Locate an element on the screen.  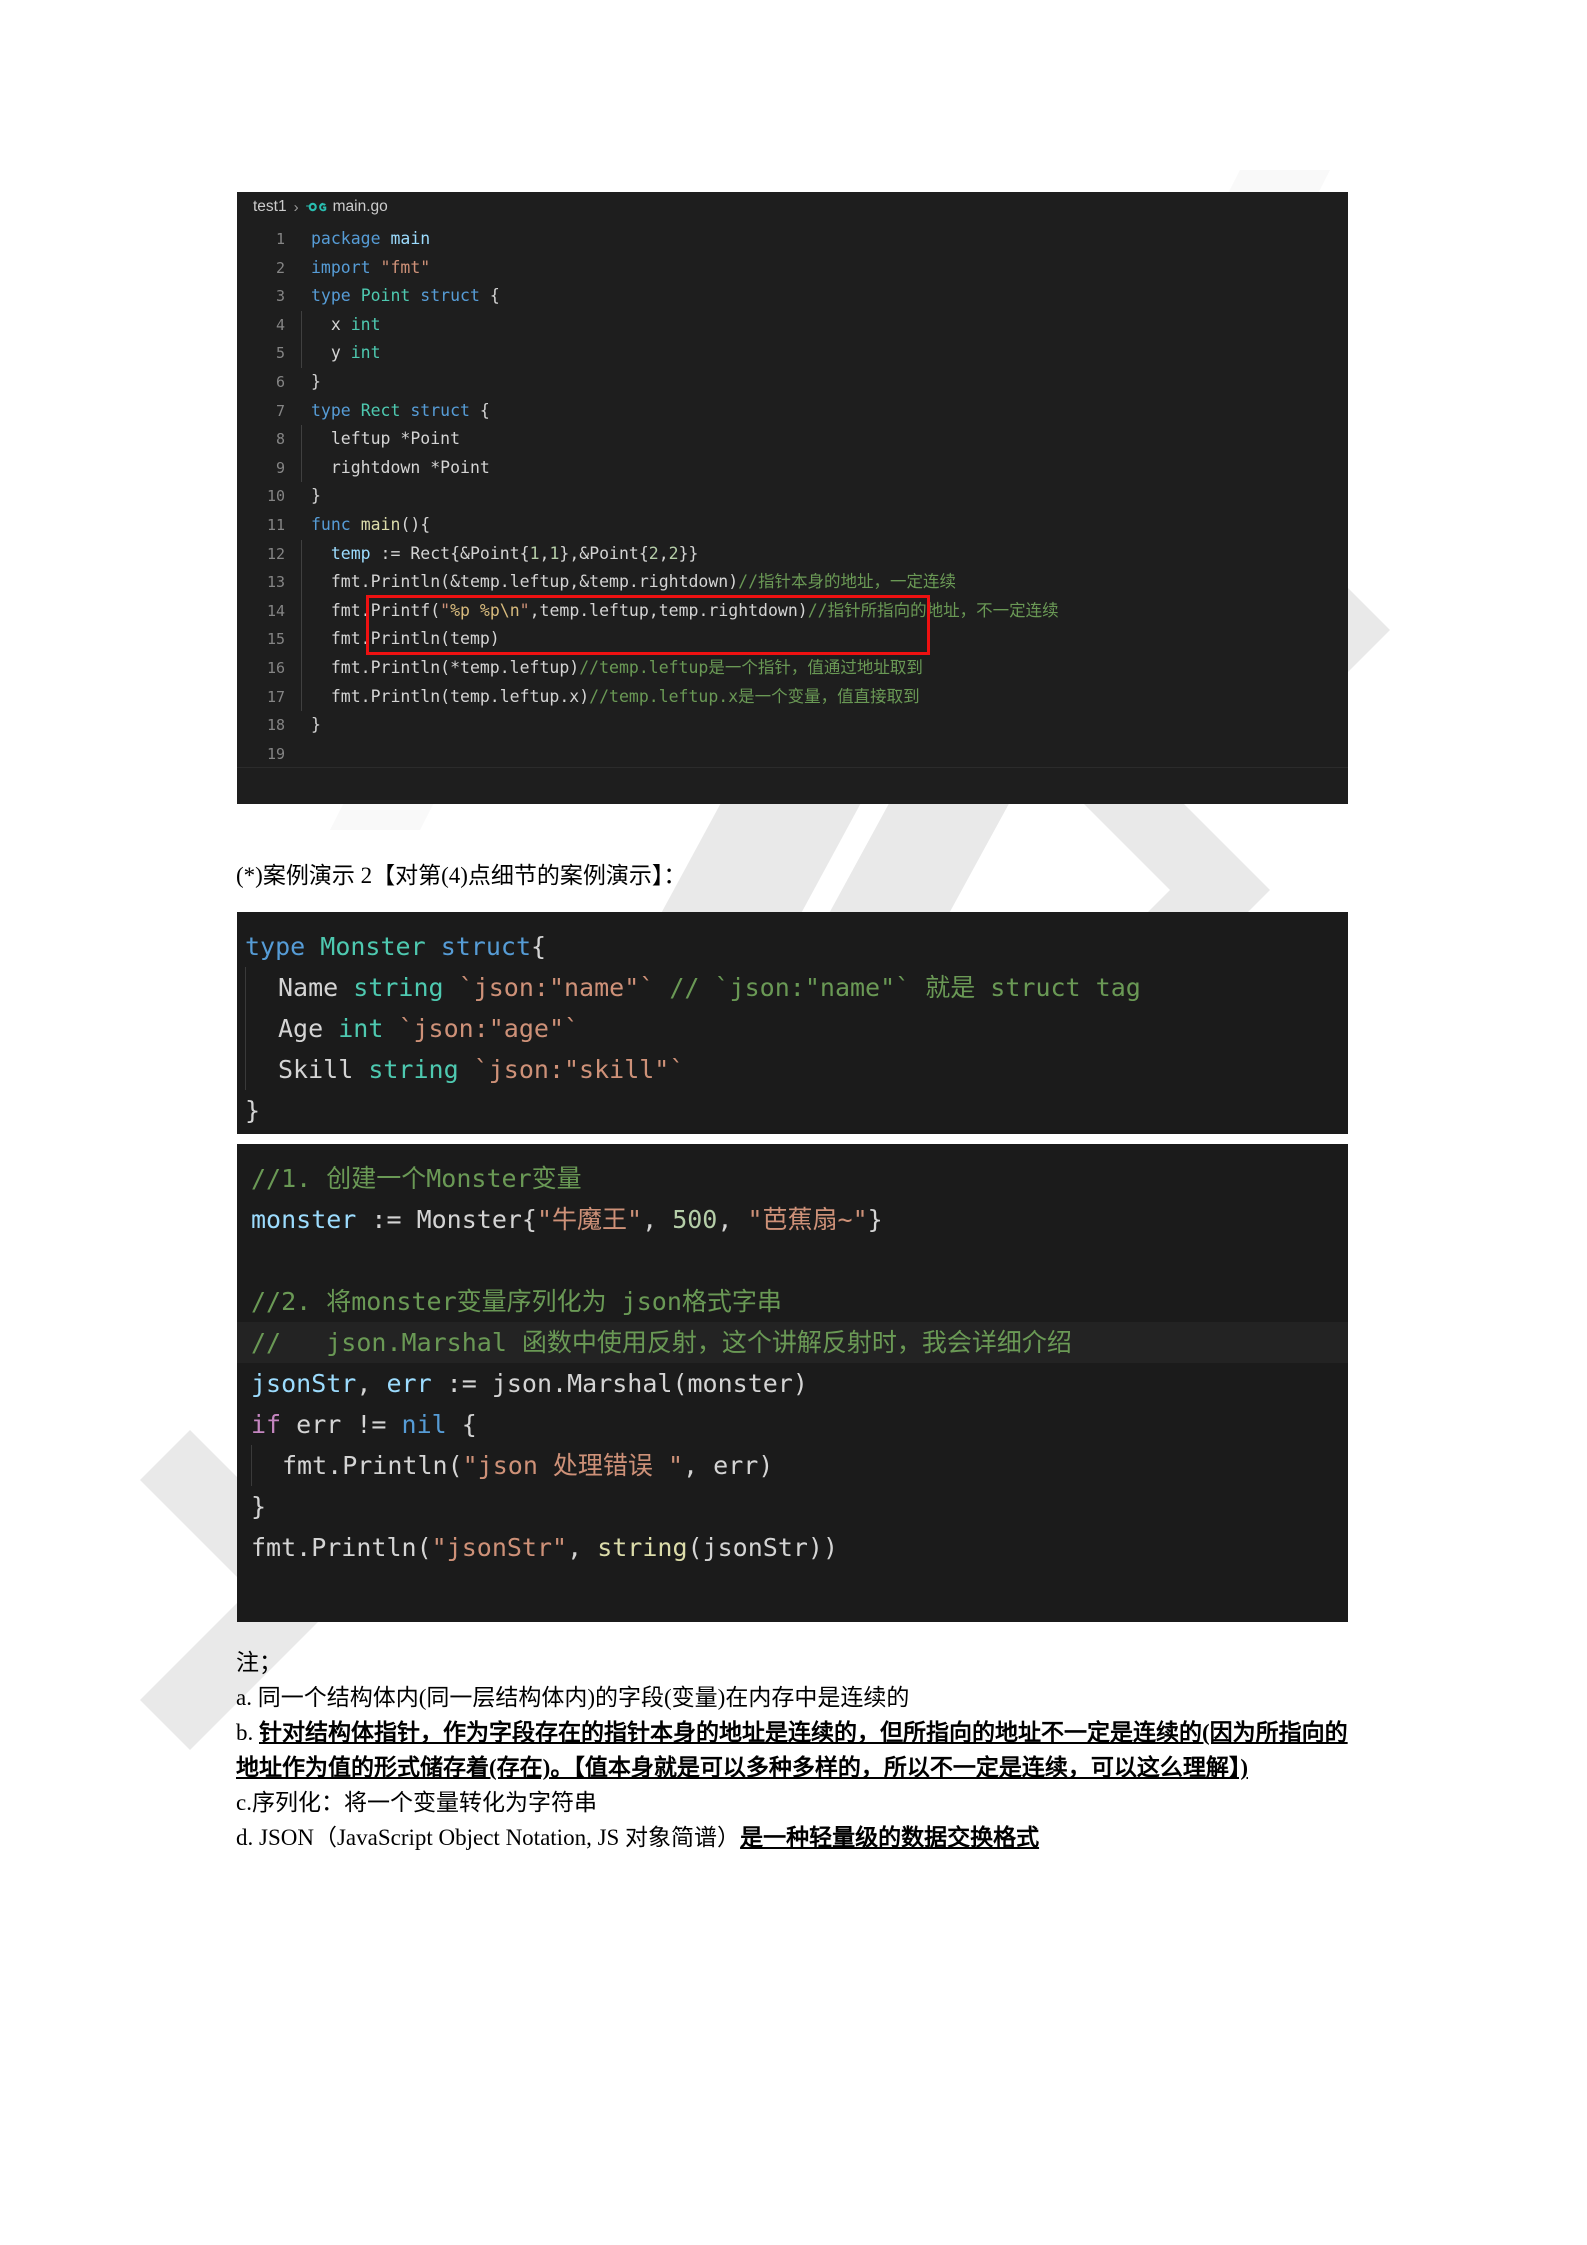
code-token: Name is located at coordinates (316, 987).